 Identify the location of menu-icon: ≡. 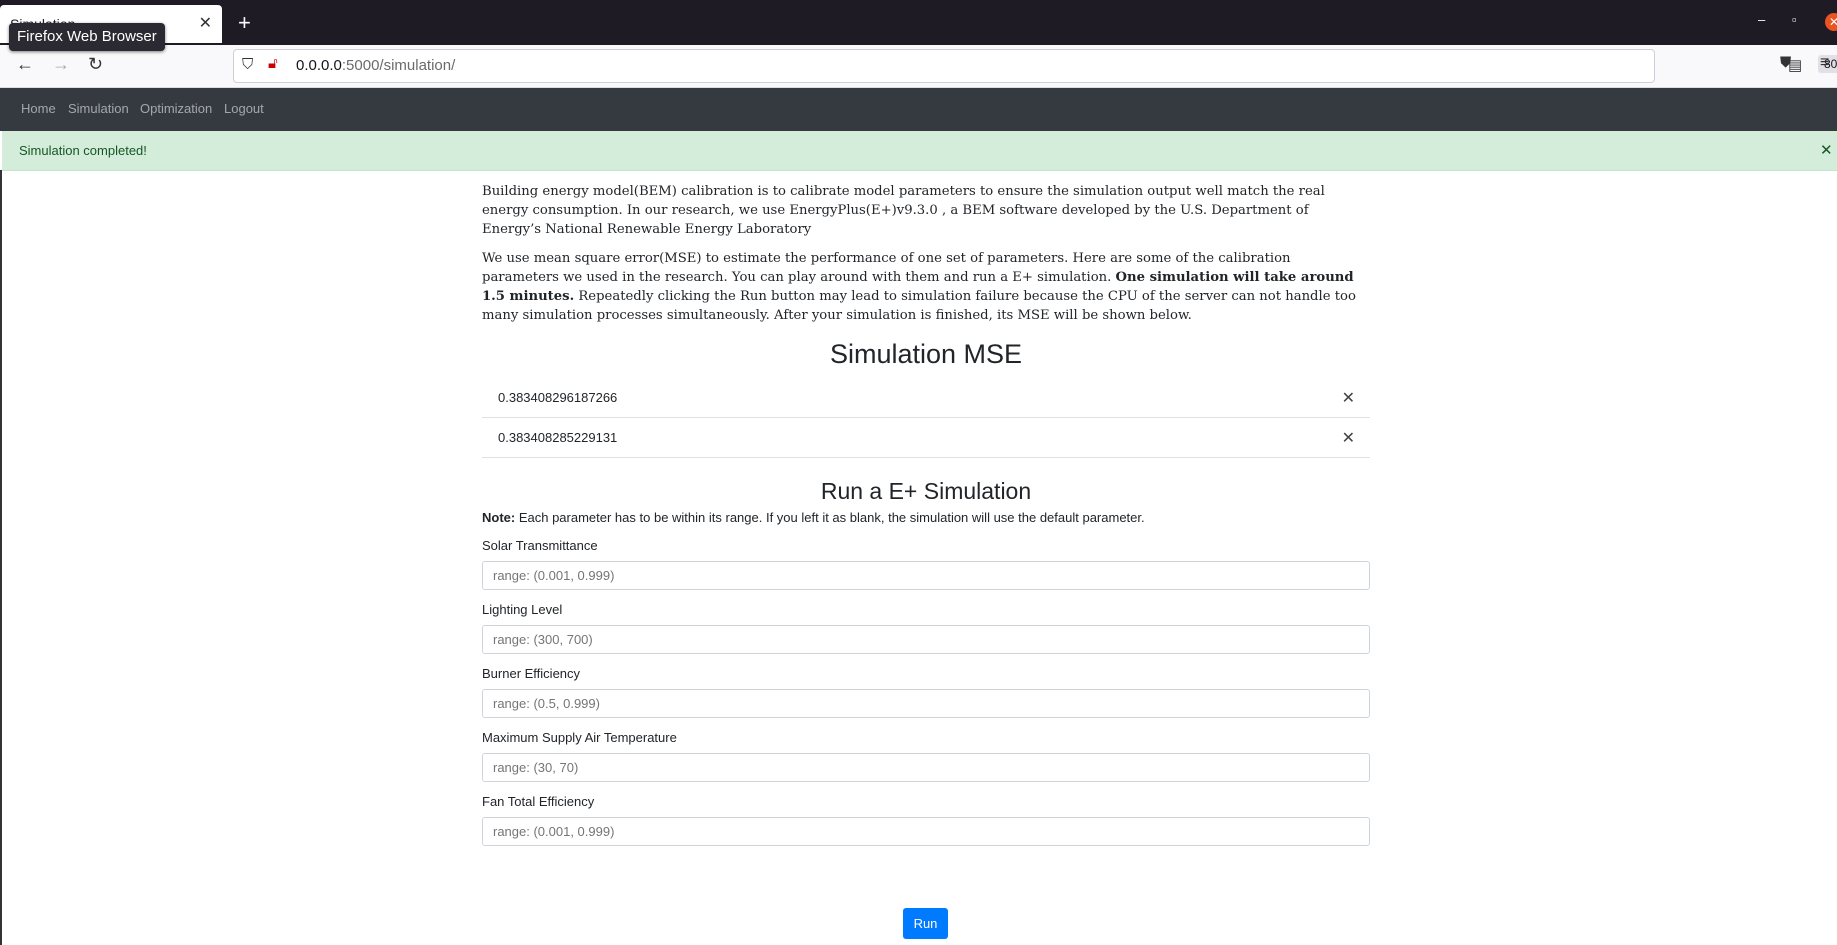
(1824, 63).